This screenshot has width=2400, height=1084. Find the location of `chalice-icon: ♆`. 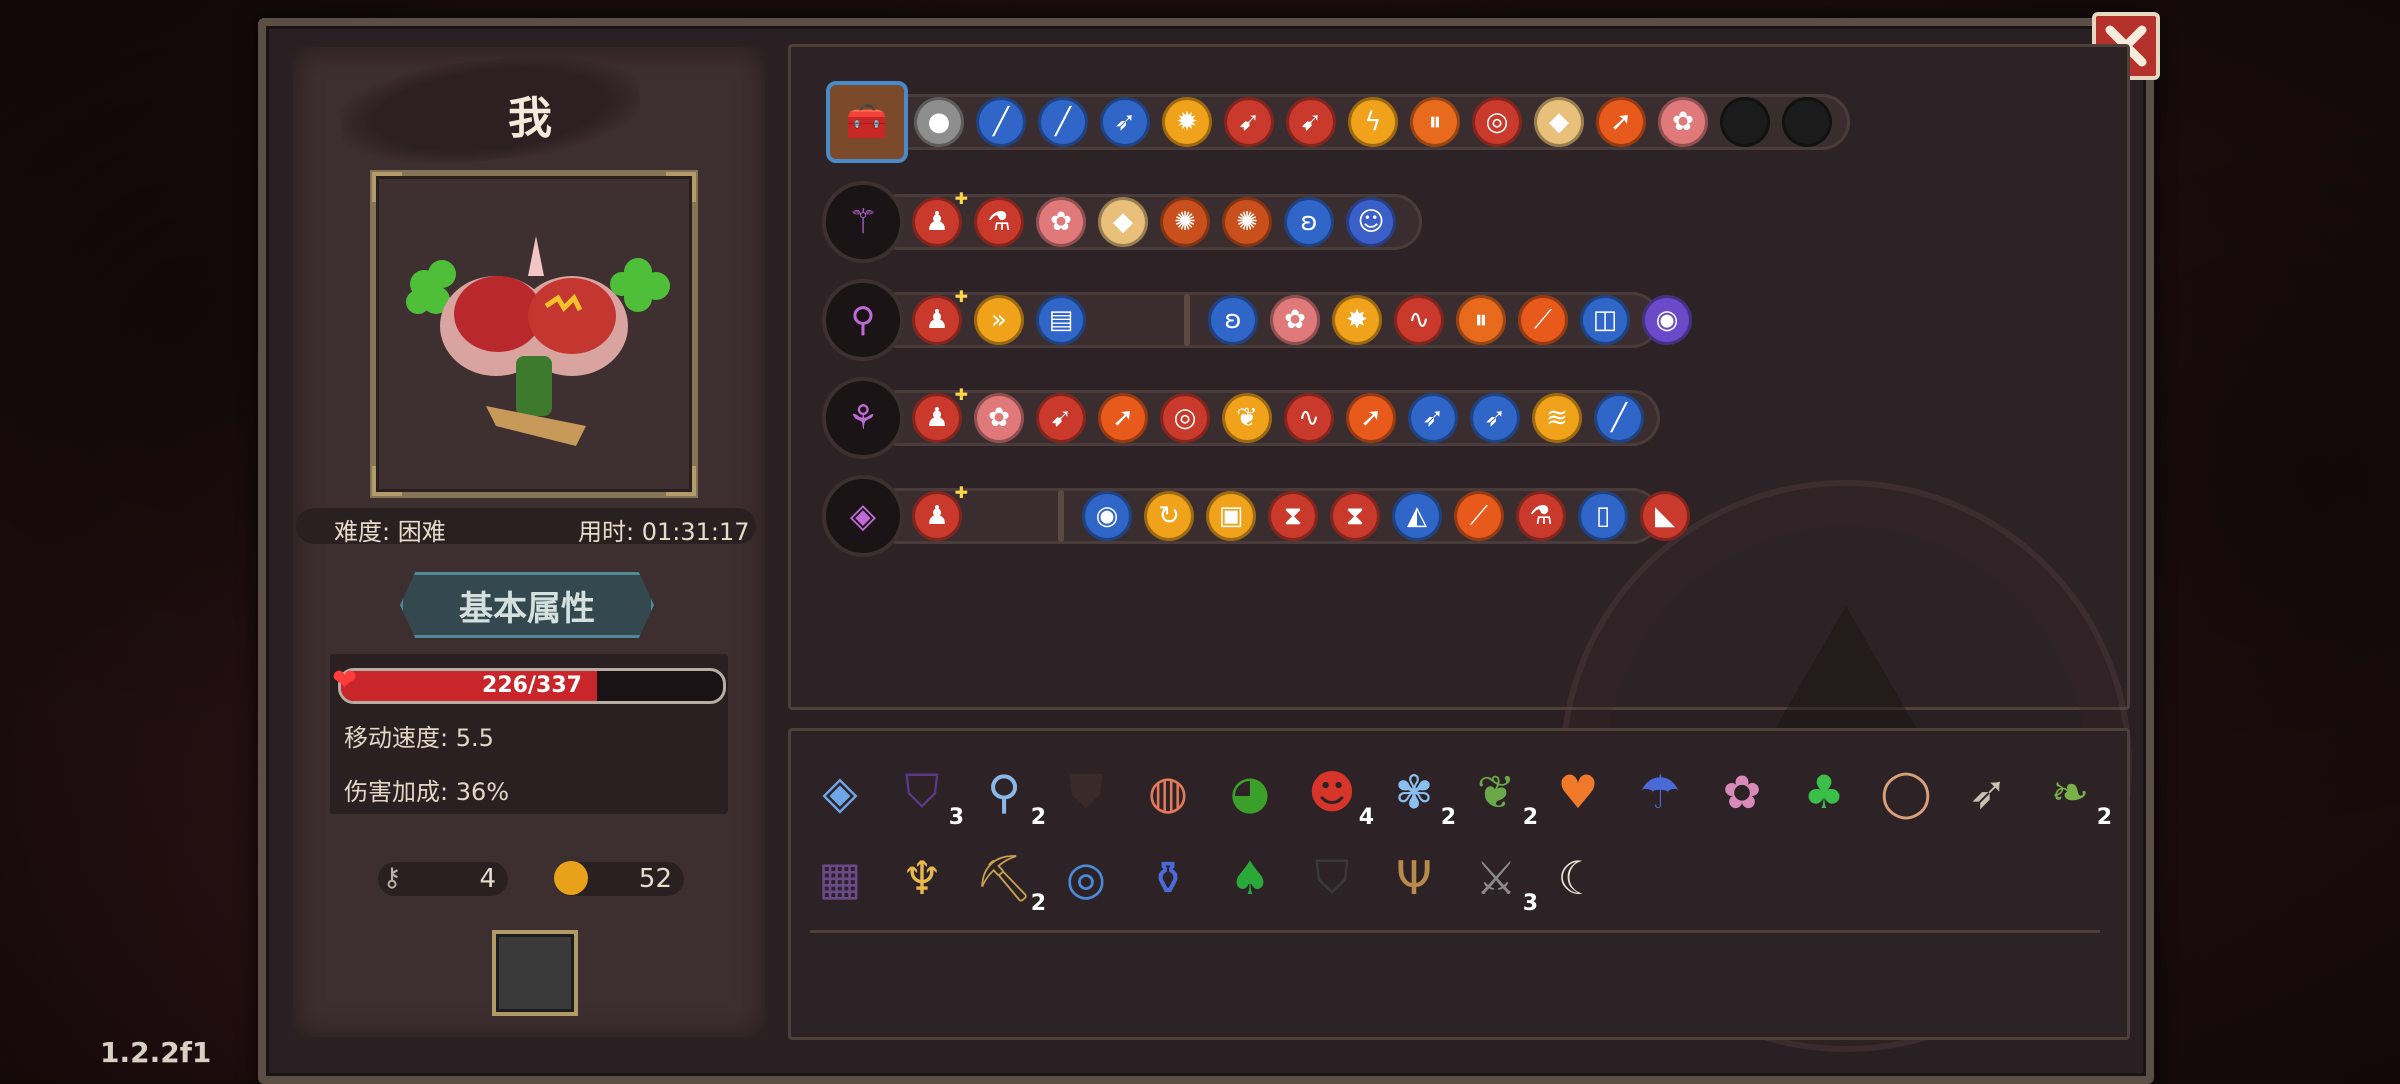

chalice-icon: ♆ is located at coordinates (922, 878).